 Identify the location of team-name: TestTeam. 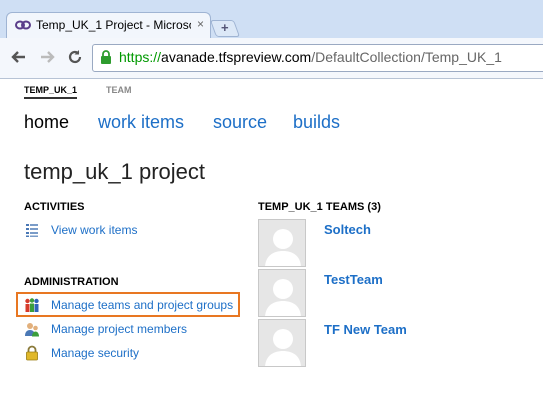
(353, 279).